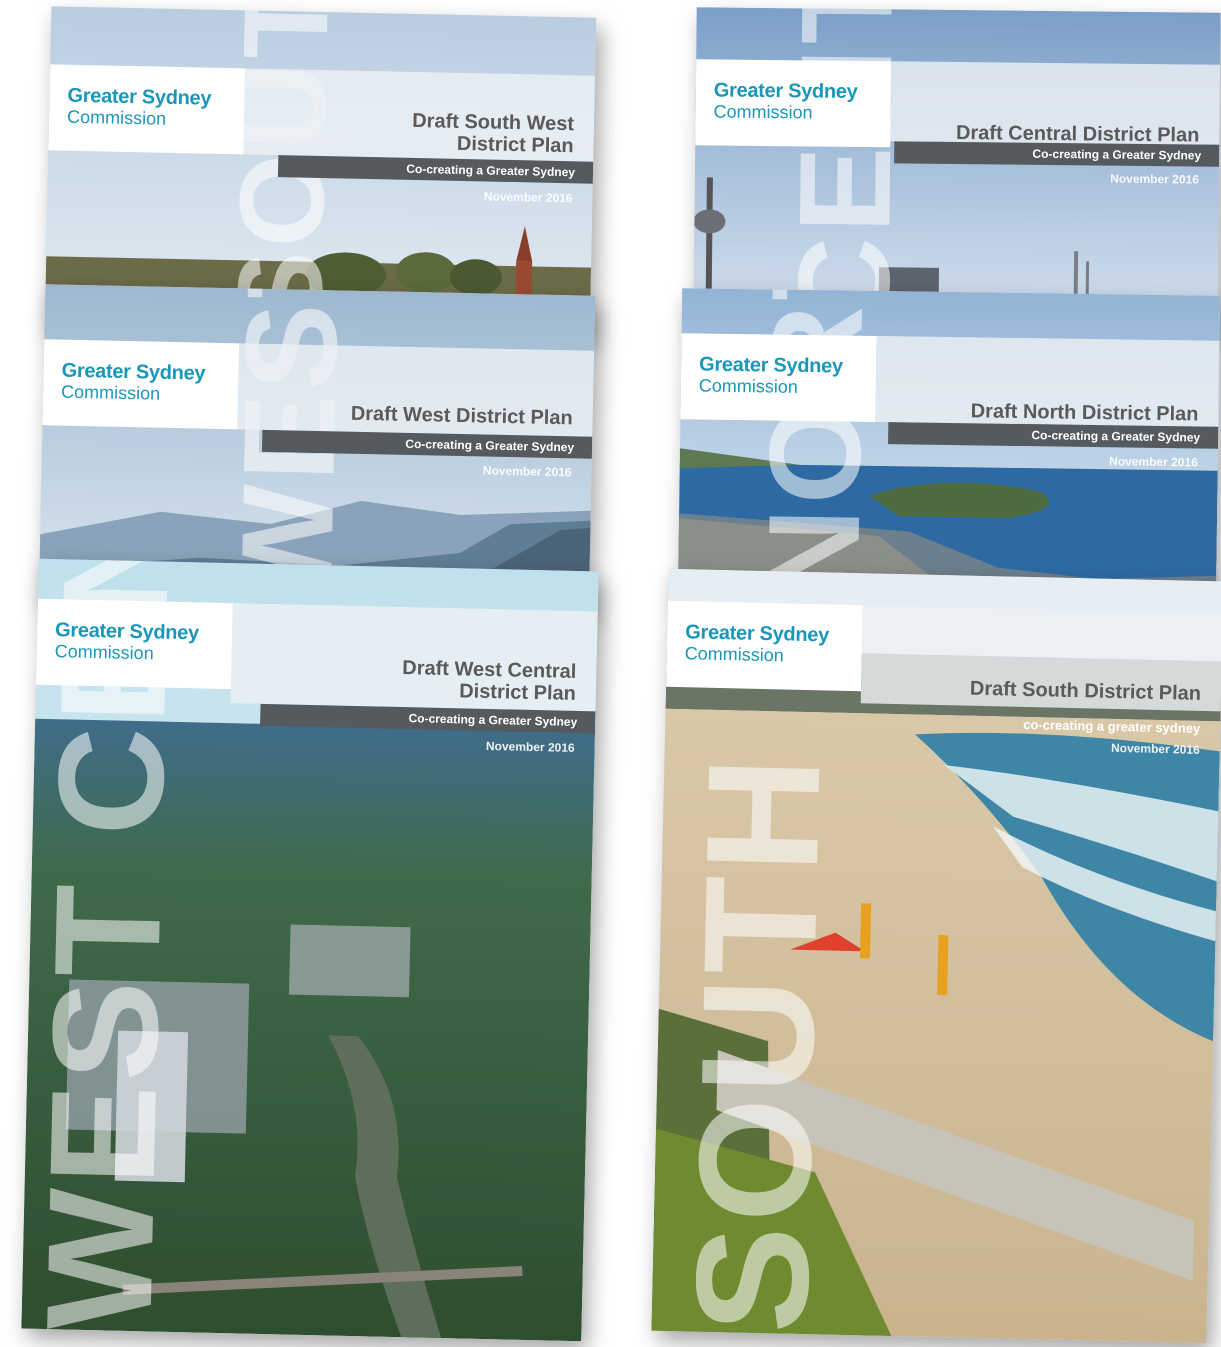 This screenshot has width=1221, height=1347. I want to click on plan-title: Draft South West District Plan, so click(493, 133).